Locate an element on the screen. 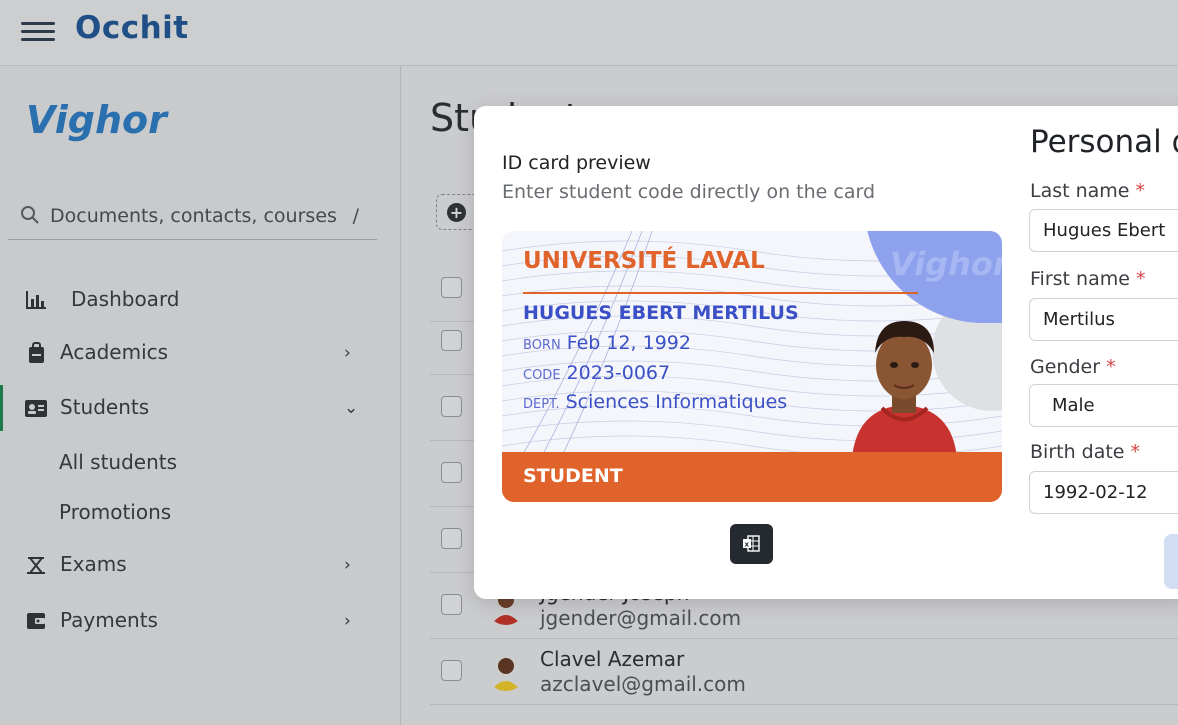  sidebar-search: Documents, contacts, courses / is located at coordinates (192, 217).